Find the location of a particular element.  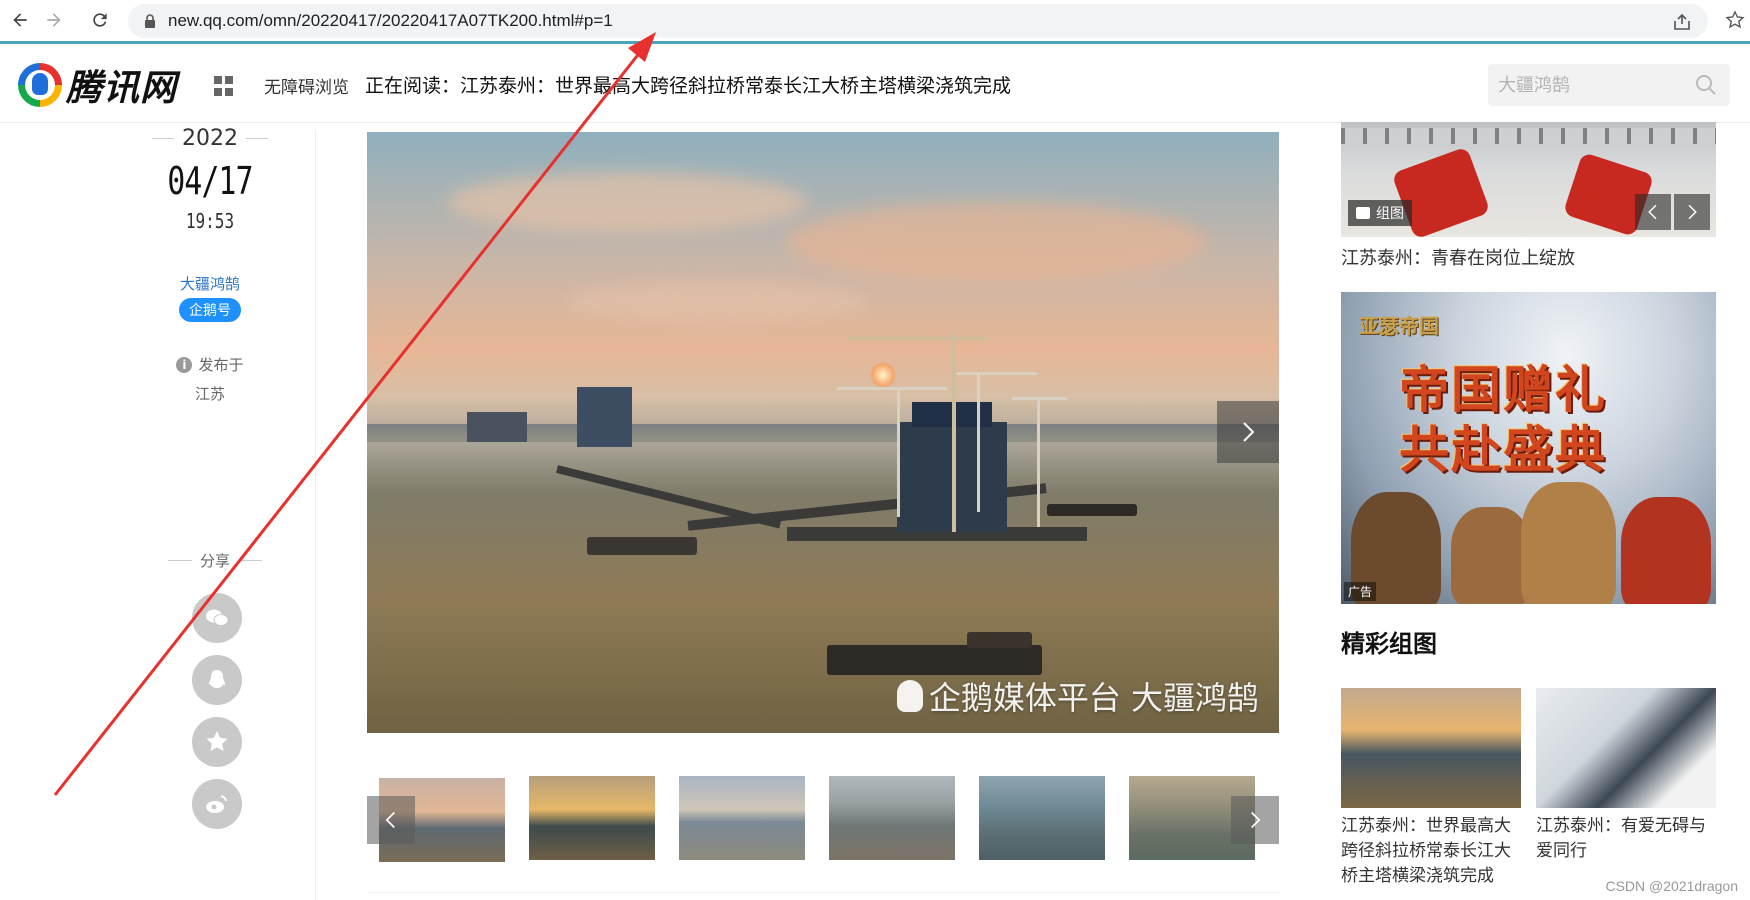

share-wechat-button is located at coordinates (217, 618).